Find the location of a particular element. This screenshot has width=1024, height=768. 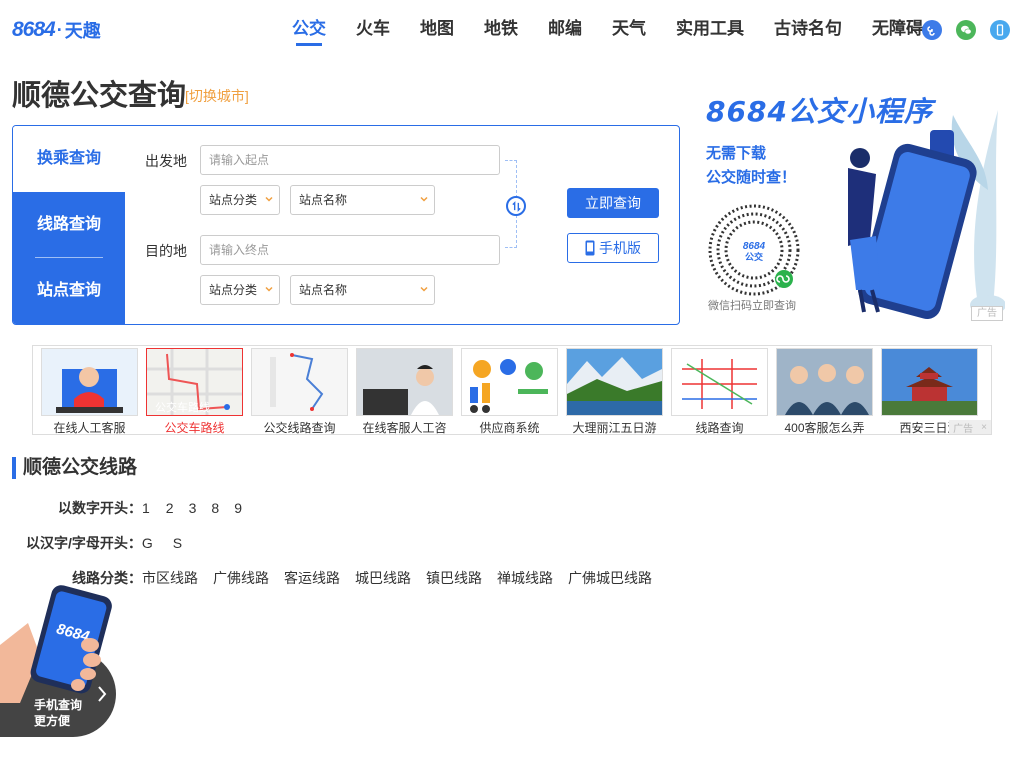

strip-ad-tag: 广告 is located at coordinates (963, 429).